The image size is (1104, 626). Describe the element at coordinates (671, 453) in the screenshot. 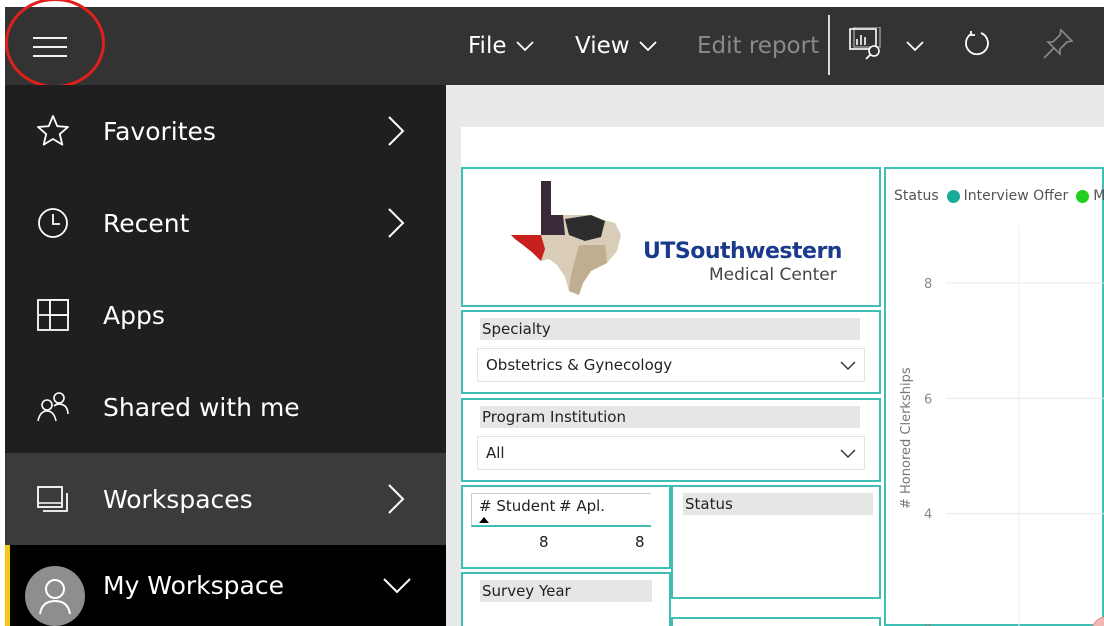

I see `program-institution-dropdown: All` at that location.